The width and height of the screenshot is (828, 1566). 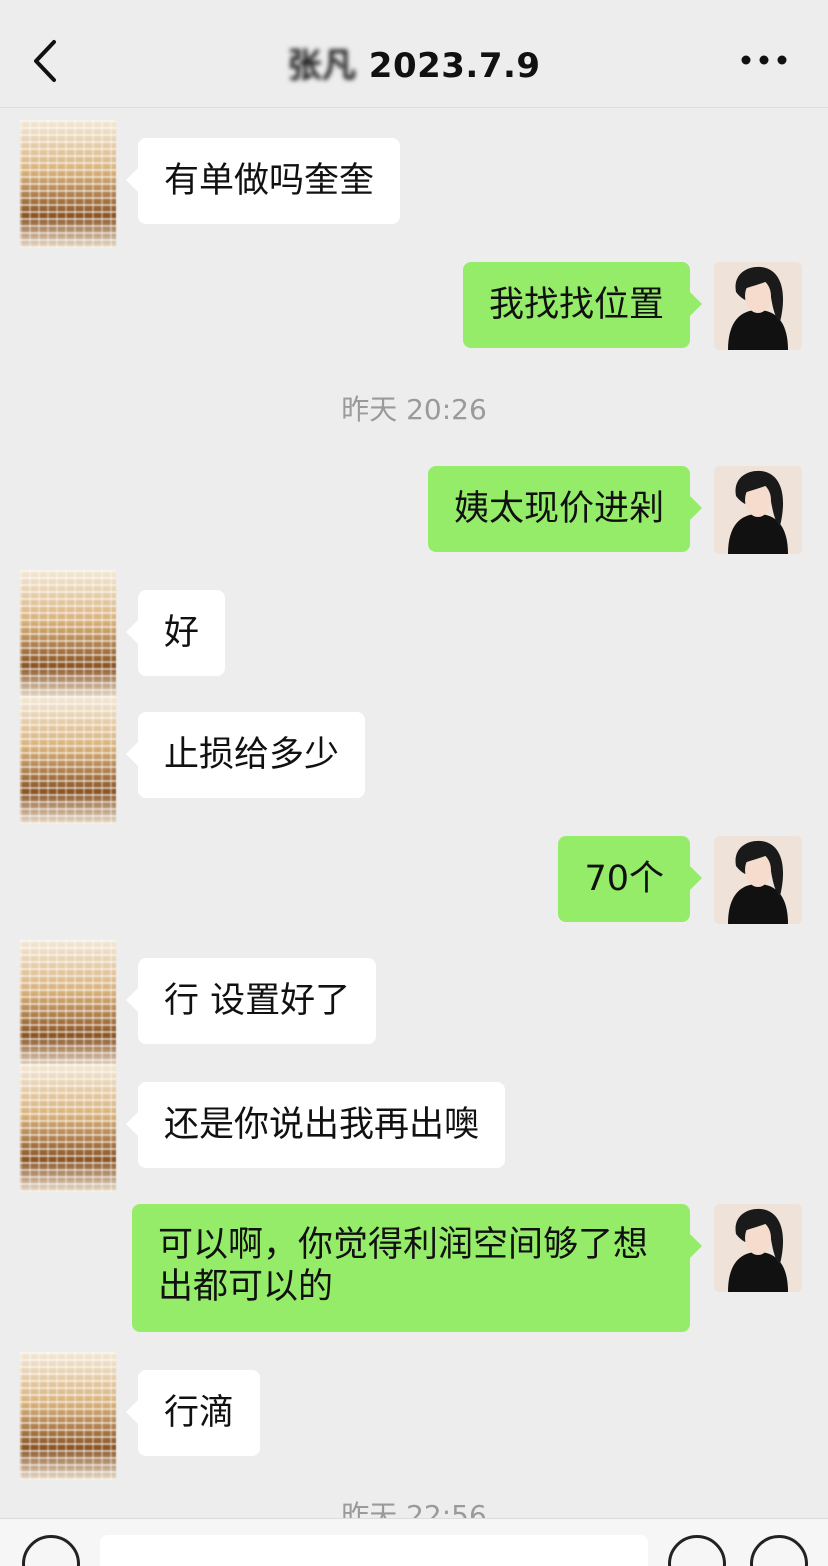 What do you see at coordinates (315, 1125) in the screenshot?
I see `message-bubble-incoming: 还是你说出我再出噢` at bounding box center [315, 1125].